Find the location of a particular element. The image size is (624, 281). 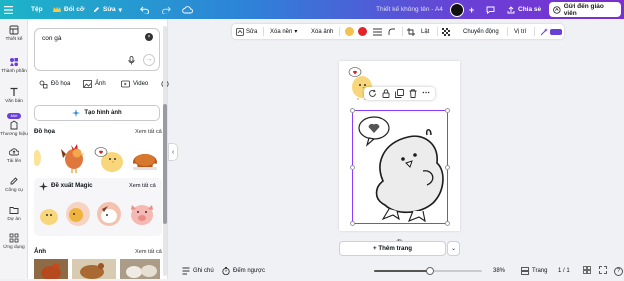

generate-image-button: Tạo hình ảnh is located at coordinates (97, 113).